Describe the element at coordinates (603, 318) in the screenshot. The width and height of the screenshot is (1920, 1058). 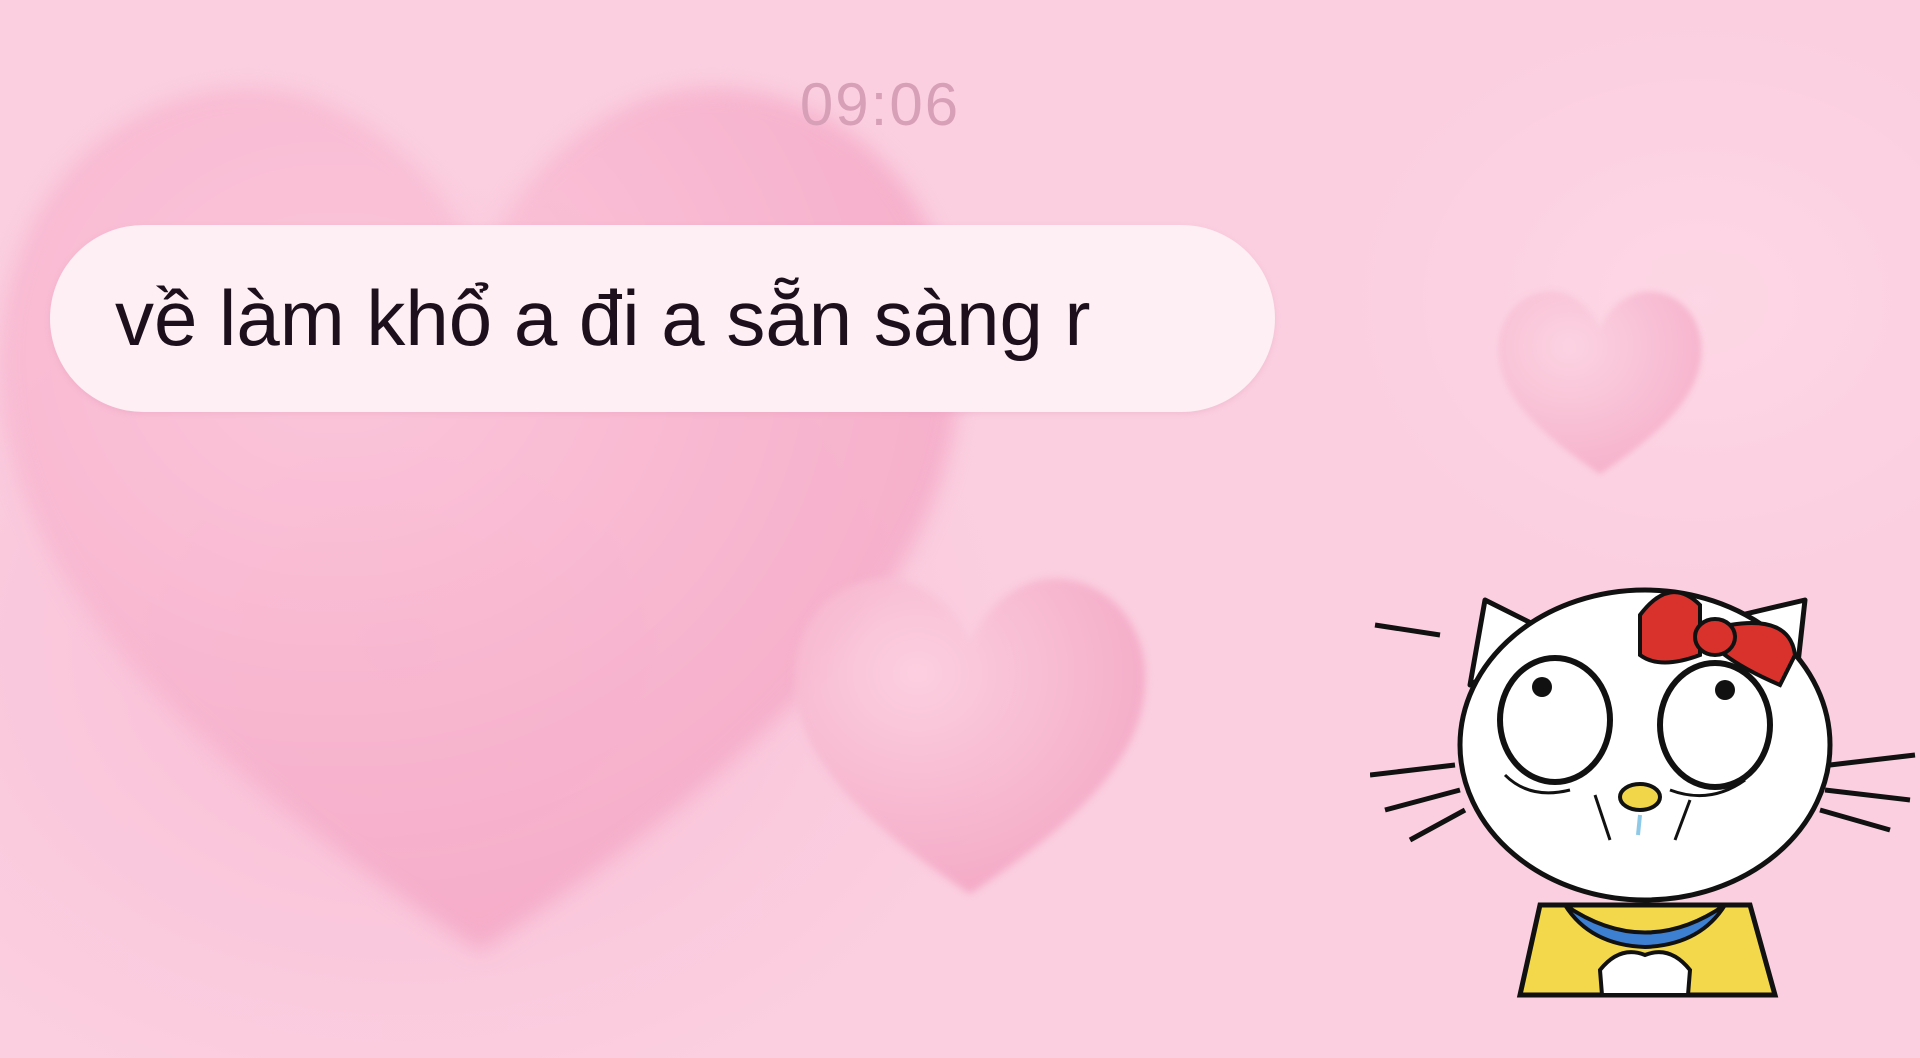
I see `message-text: về làm khổ a đi a sẵn sàng r` at that location.